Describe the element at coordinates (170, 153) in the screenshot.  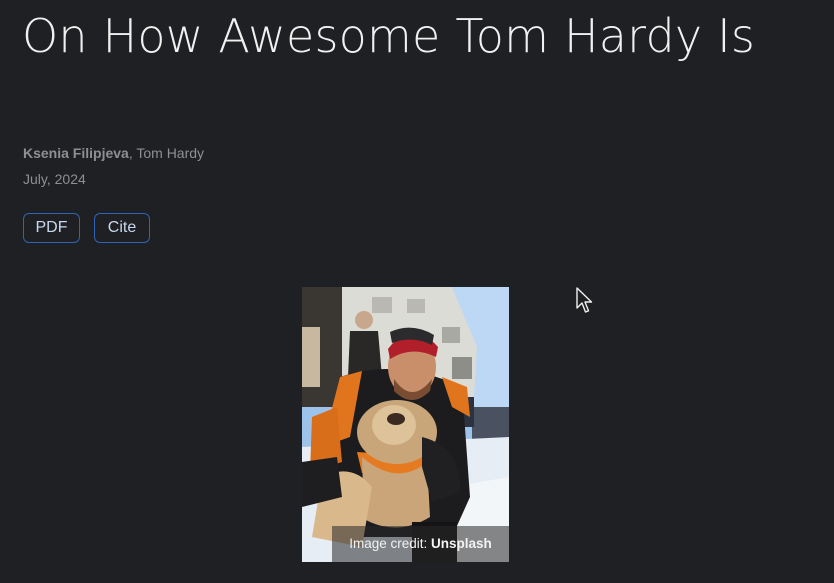
I see `author-name: Tom Hardy` at that location.